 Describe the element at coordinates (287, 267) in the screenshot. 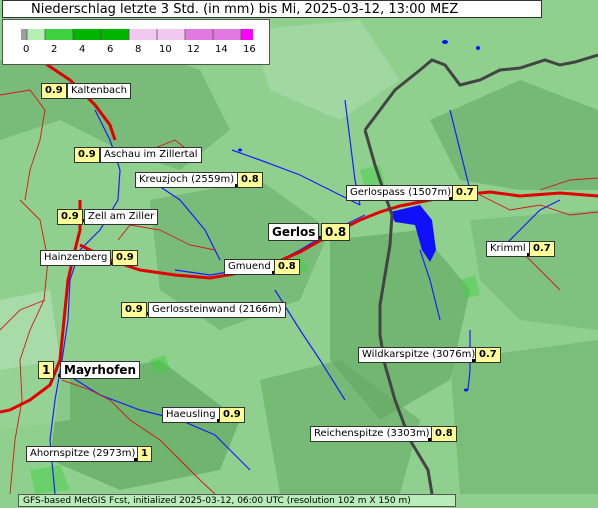

I see `precip-value-gmuend: 0.8` at that location.